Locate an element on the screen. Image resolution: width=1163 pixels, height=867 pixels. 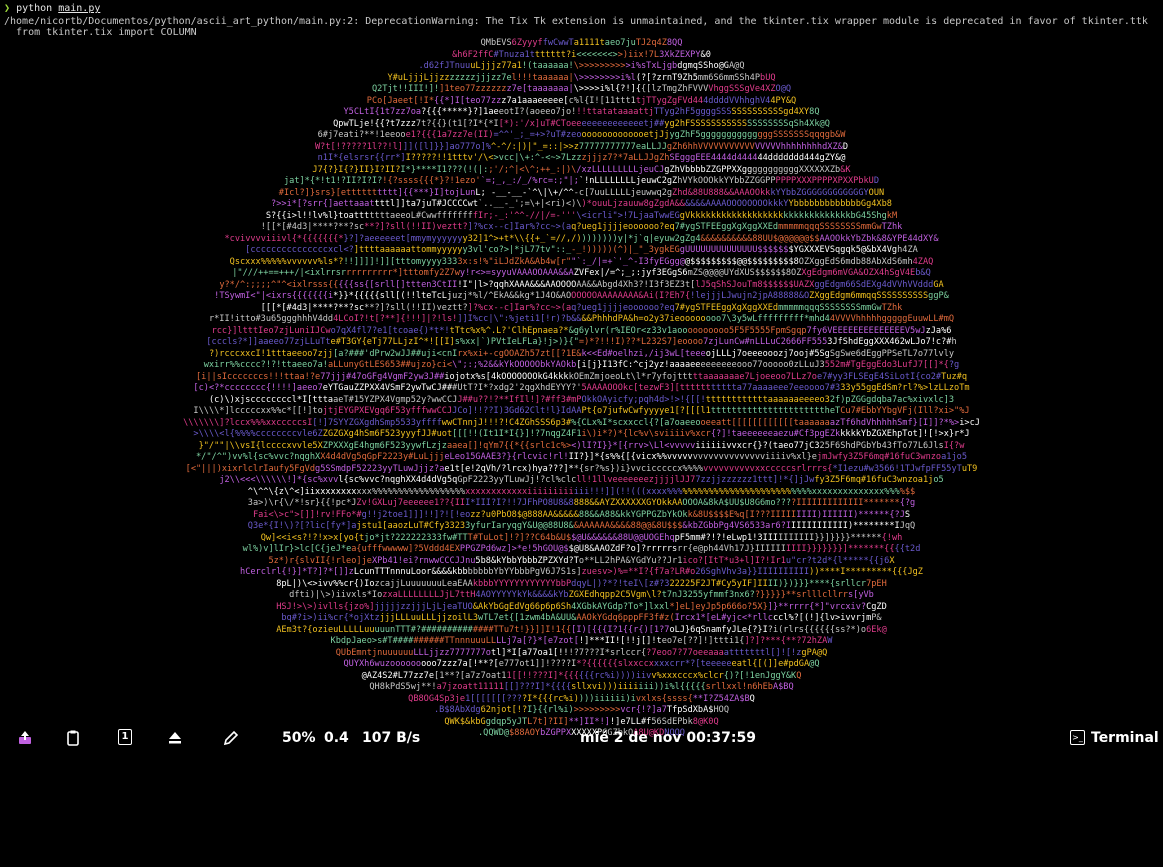
ascii-art-segment: q?ueg1jjjjeoooooo?eq is located at coordinates (623, 227).